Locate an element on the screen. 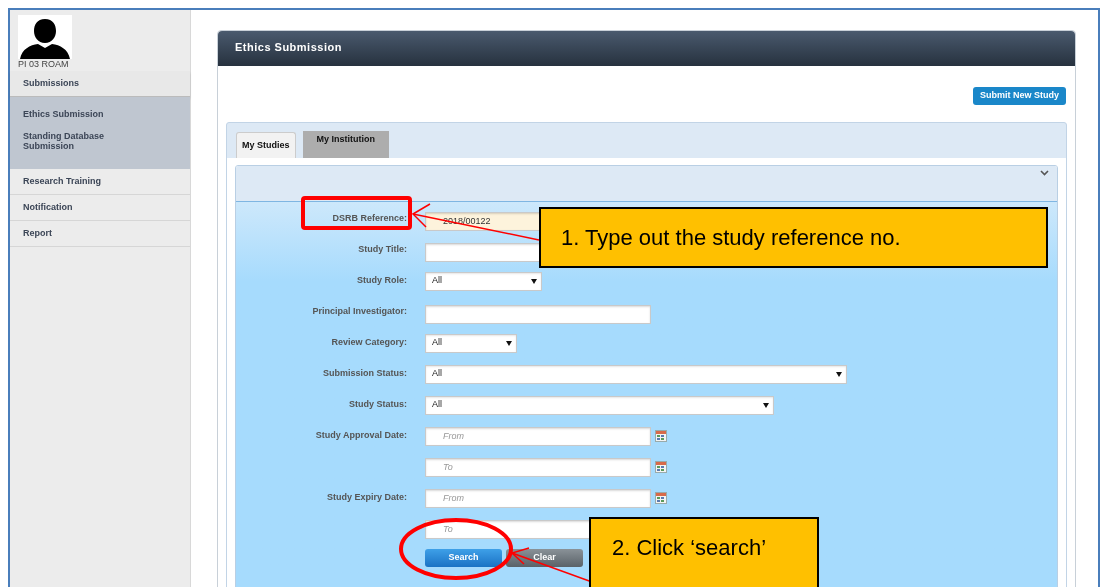 This screenshot has height=587, width=1108. tab: My Institution is located at coordinates (345, 144).